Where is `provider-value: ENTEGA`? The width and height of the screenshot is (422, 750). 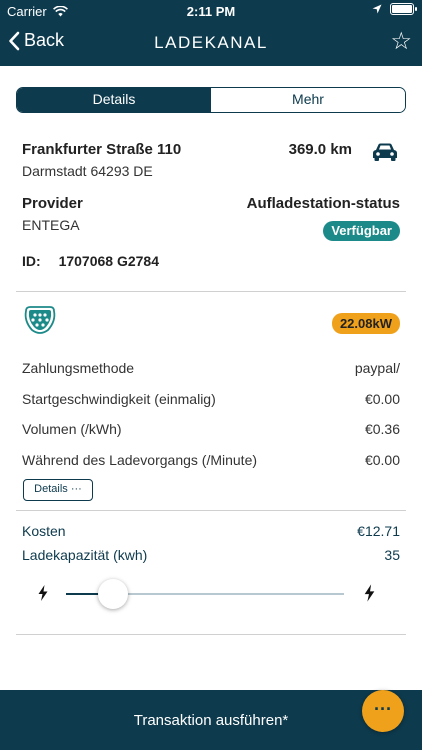 provider-value: ENTEGA is located at coordinates (51, 225).